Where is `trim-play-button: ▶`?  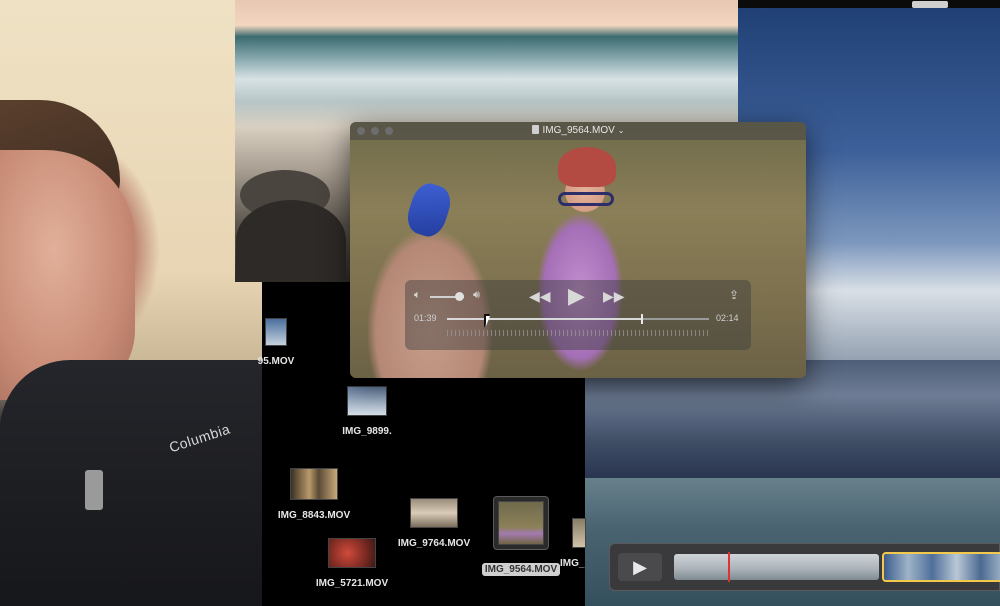
trim-play-button: ▶ is located at coordinates (640, 567).